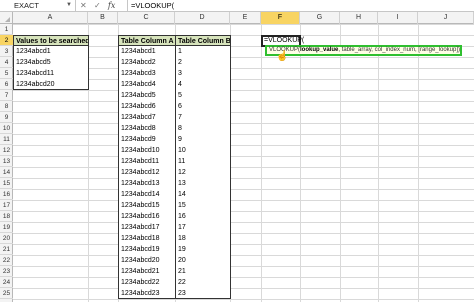 This screenshot has width=474, height=302. Describe the element at coordinates (6, 117) in the screenshot. I see `row-header-9: 9` at that location.